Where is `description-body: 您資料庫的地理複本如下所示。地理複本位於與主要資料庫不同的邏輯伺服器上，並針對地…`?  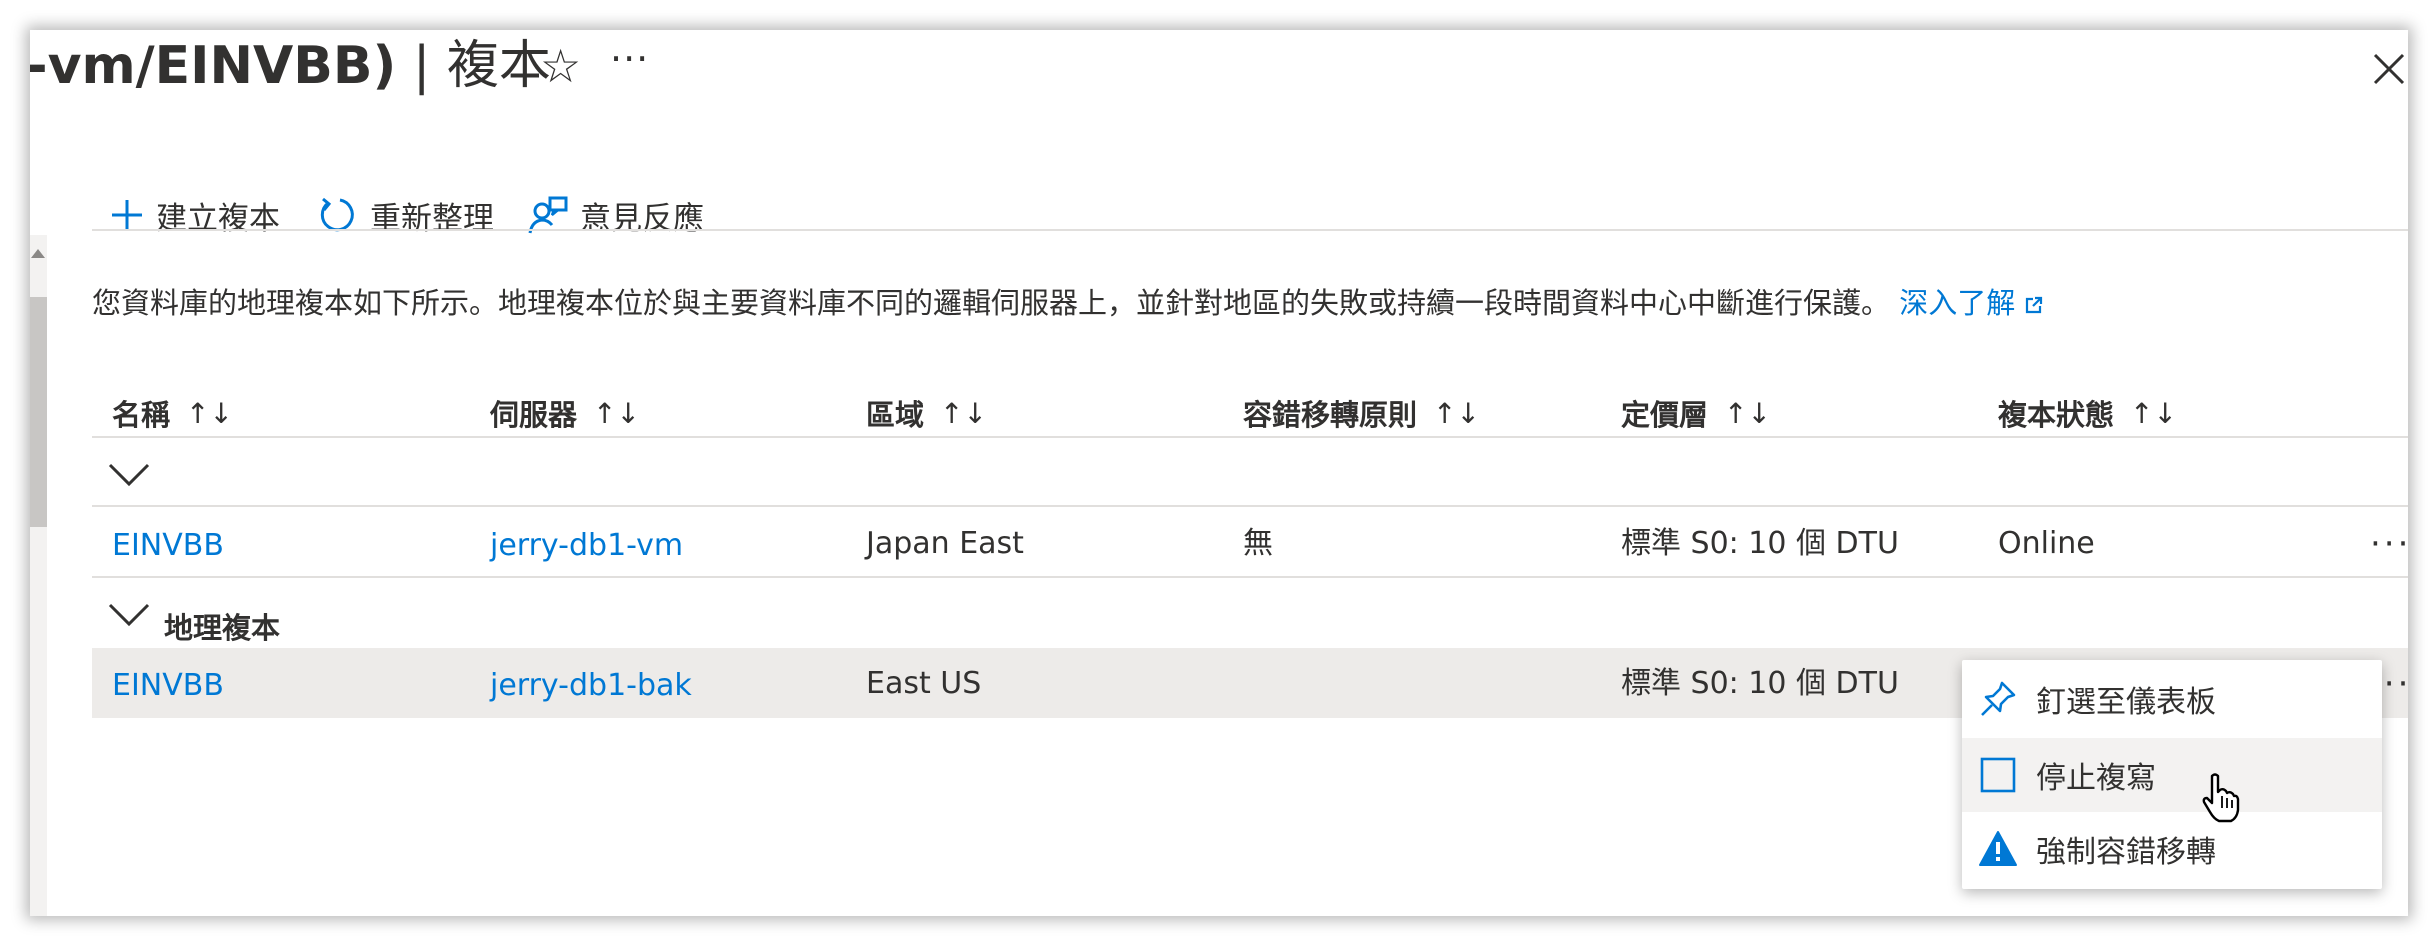 description-body: 您資料庫的地理複本如下所示。地理複本位於與主要資料庫不同的邏輯伺服器上，並針對地… is located at coordinates (991, 303).